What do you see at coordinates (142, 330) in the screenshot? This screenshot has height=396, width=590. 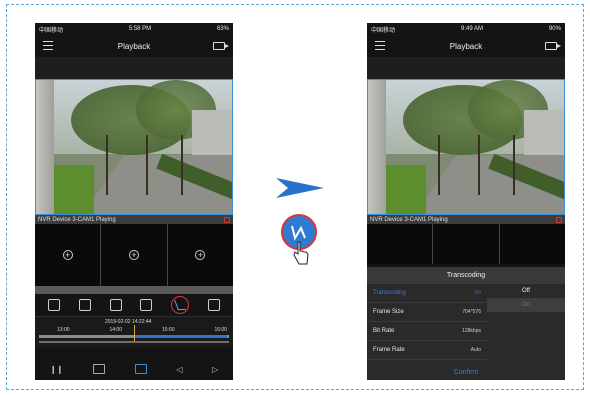 I see `timeline-marks: 13:00 14:00 15:00 16:00` at bounding box center [142, 330].